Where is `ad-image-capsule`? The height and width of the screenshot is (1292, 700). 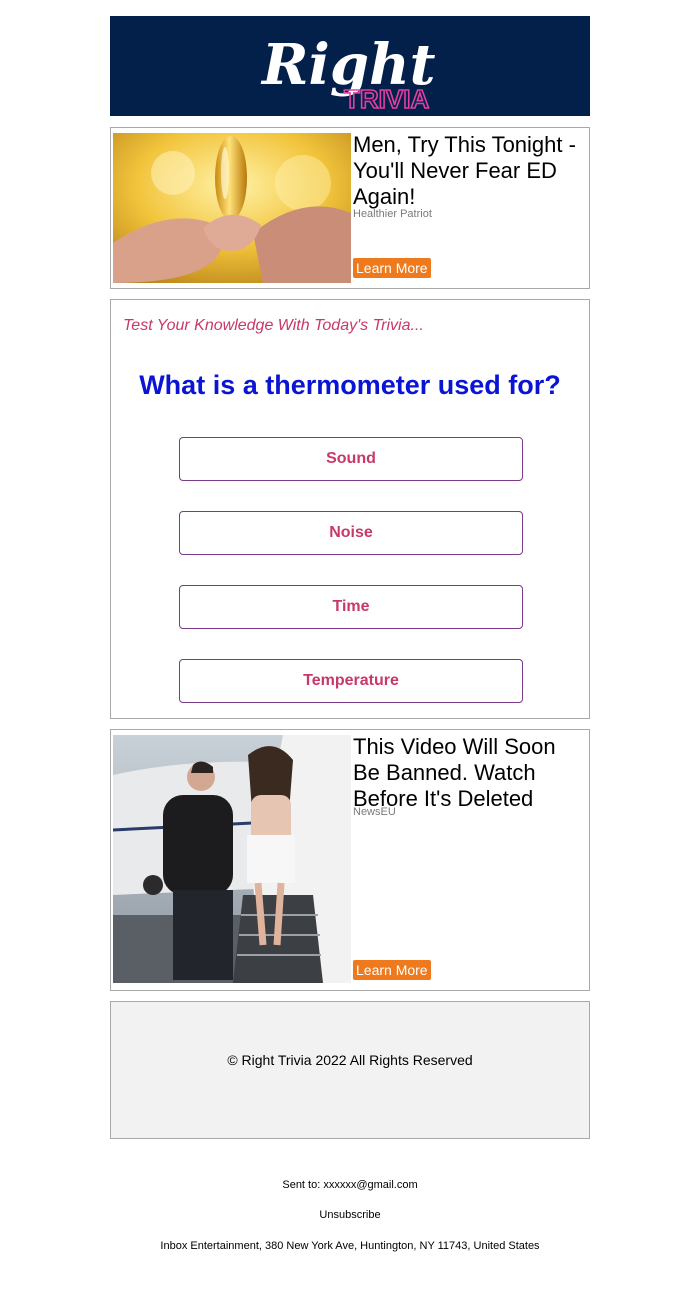
ad-image-capsule is located at coordinates (232, 208).